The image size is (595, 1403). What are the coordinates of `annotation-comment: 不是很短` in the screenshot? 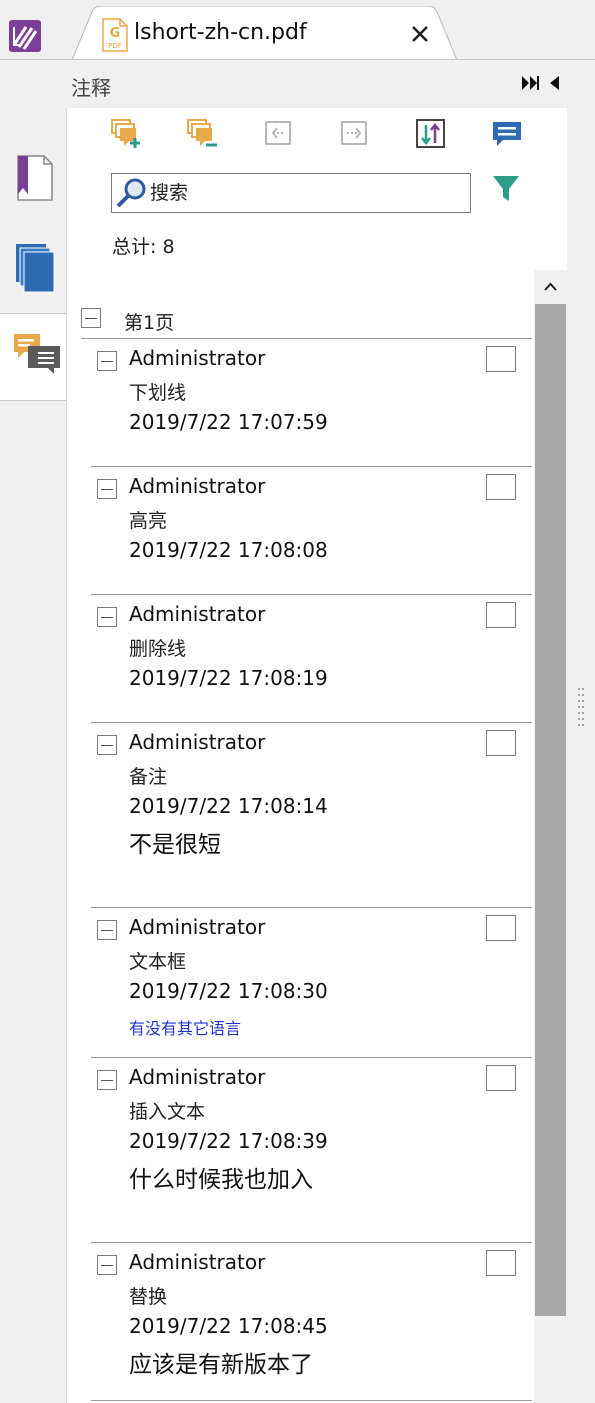 It's located at (175, 845).